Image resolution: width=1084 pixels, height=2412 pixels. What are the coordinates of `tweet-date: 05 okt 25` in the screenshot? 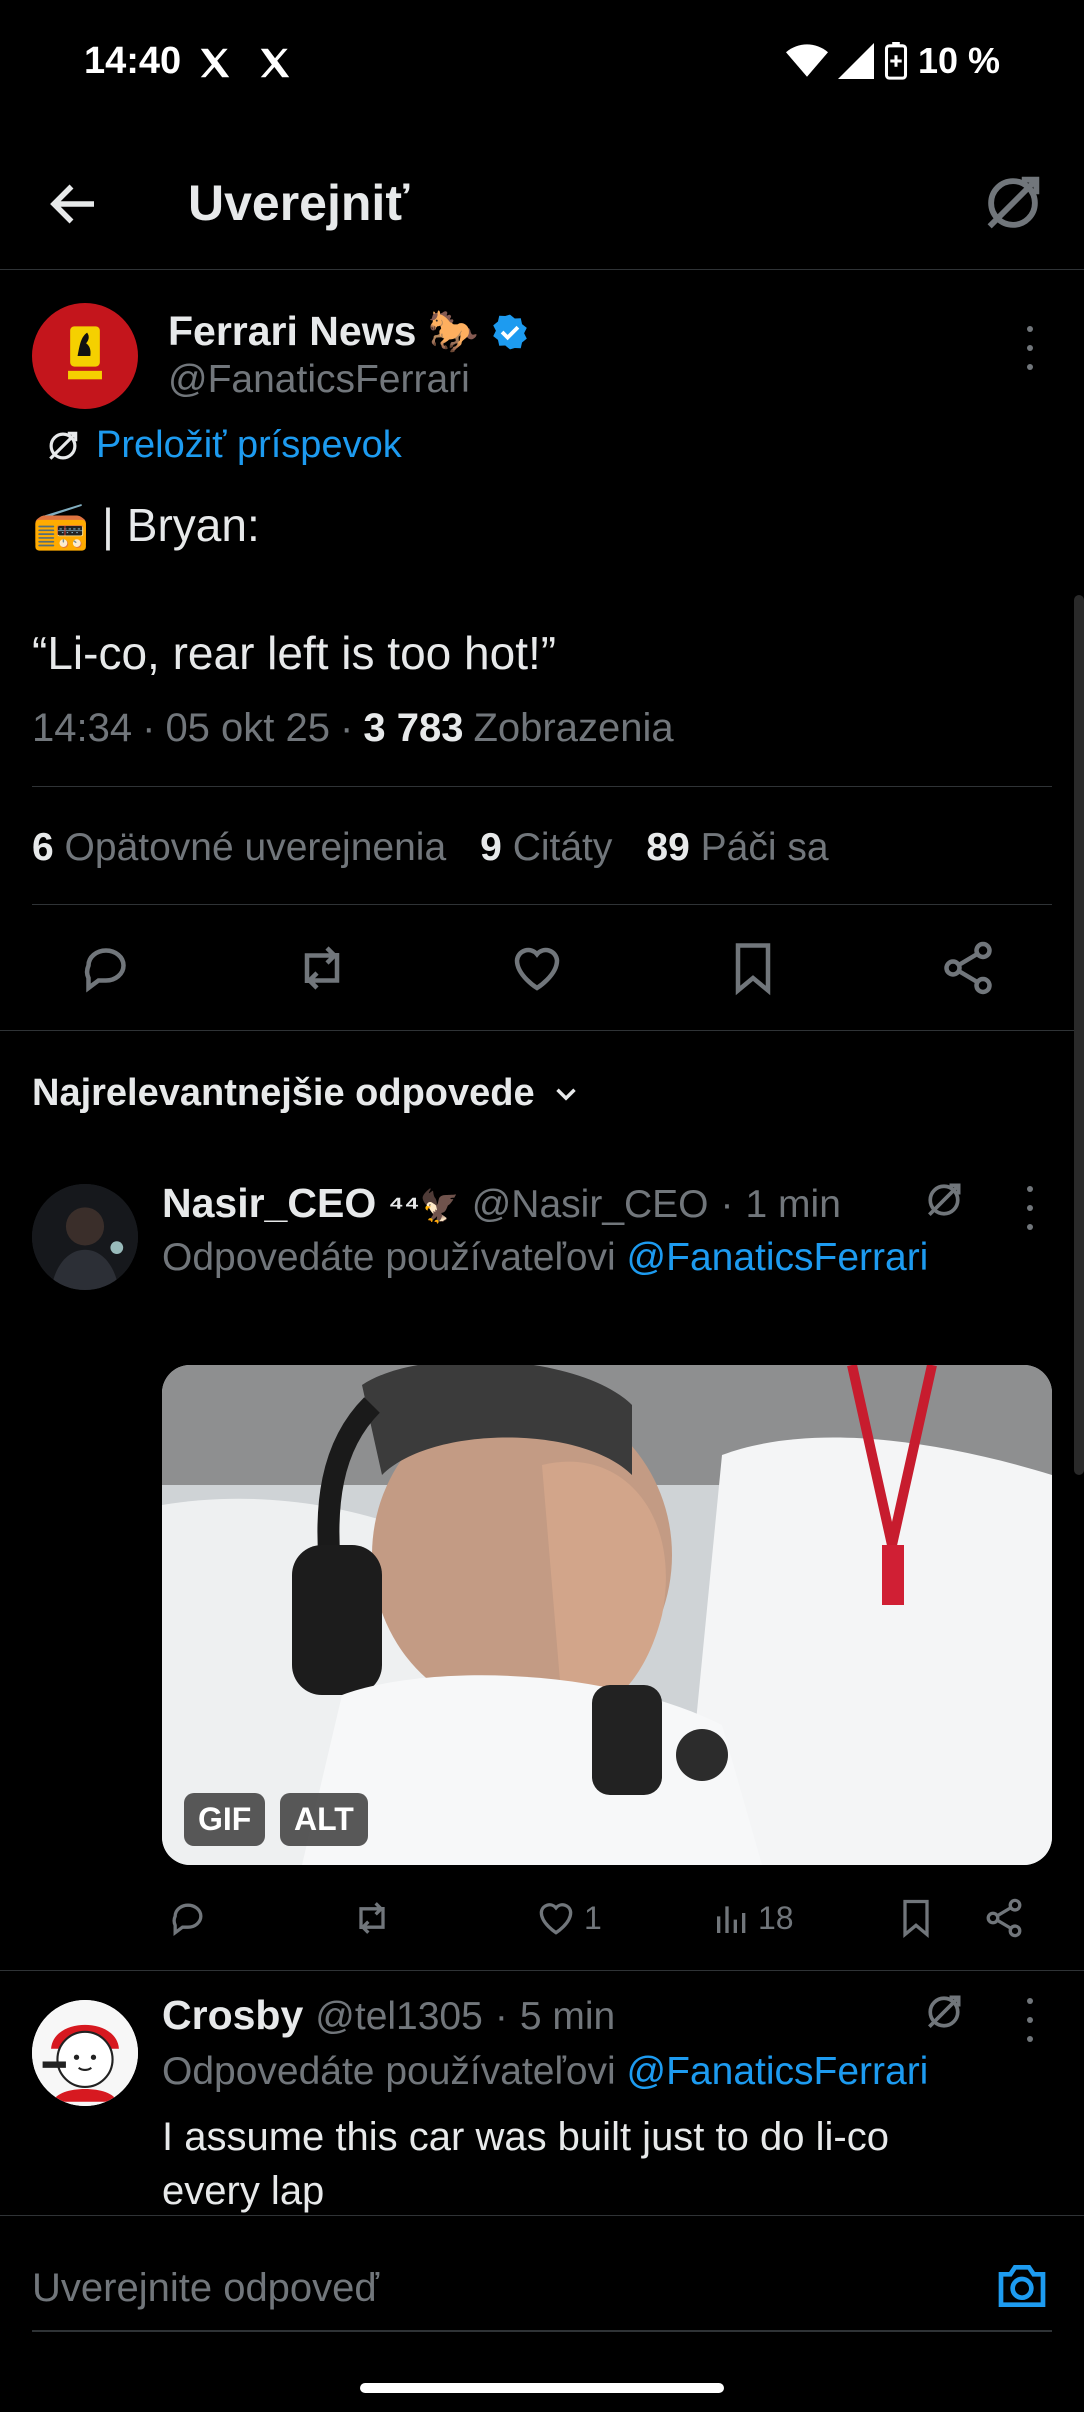 It's located at (248, 728).